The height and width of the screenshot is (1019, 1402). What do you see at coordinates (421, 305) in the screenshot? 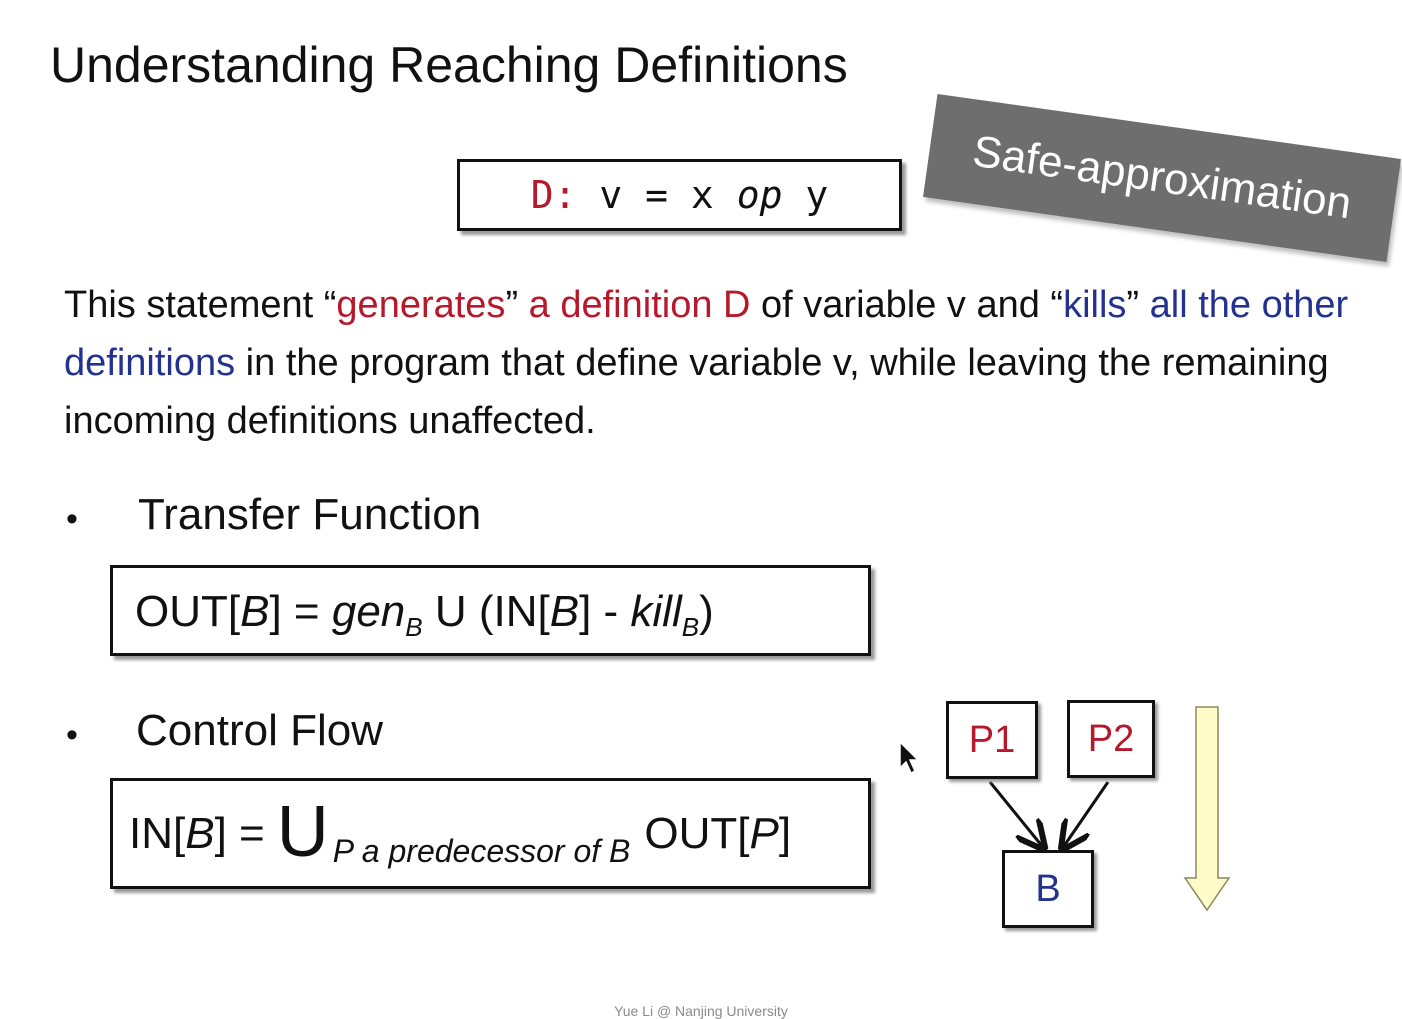
I see `para-generates: generates` at bounding box center [421, 305].